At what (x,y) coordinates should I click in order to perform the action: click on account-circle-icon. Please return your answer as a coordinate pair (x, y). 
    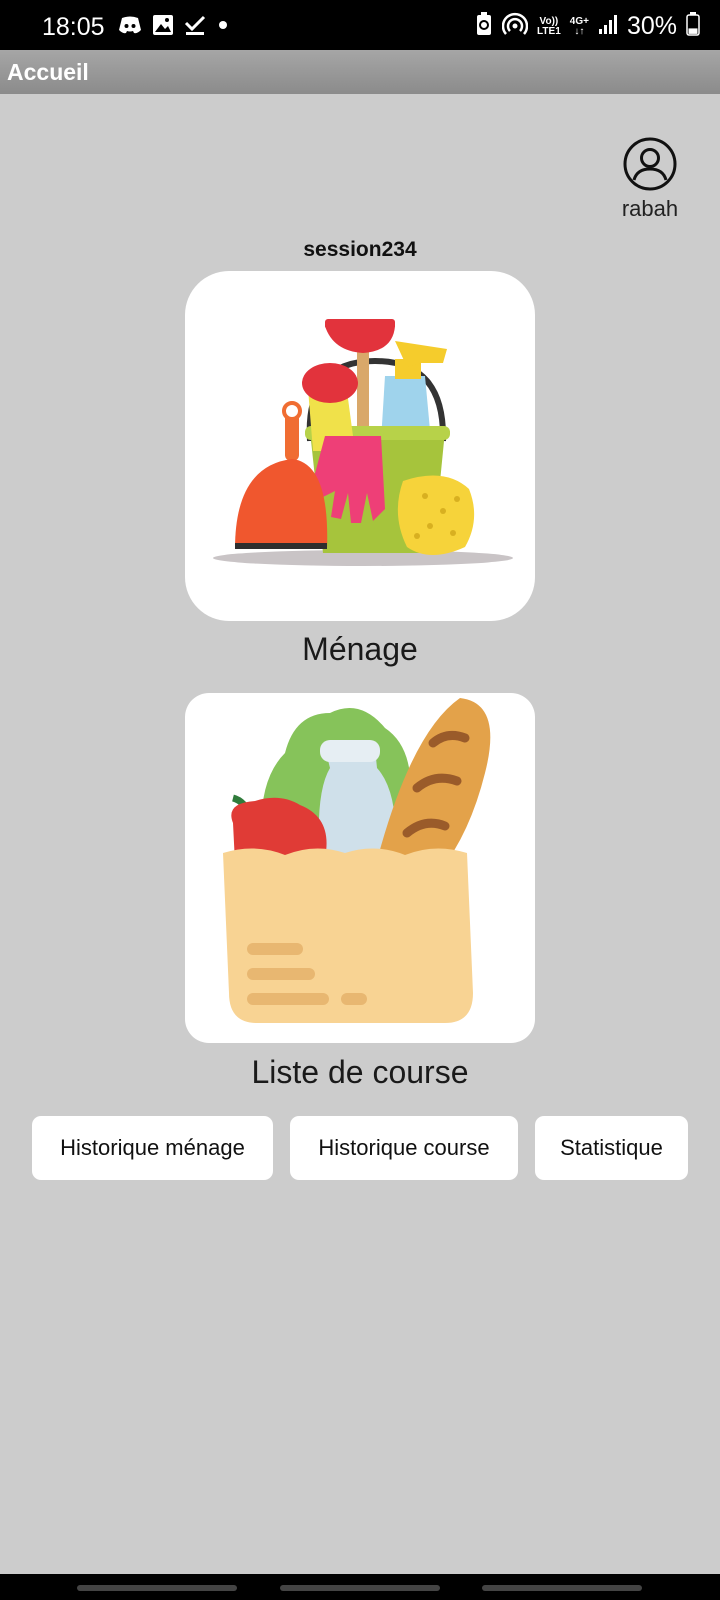
    Looking at the image, I should click on (650, 164).